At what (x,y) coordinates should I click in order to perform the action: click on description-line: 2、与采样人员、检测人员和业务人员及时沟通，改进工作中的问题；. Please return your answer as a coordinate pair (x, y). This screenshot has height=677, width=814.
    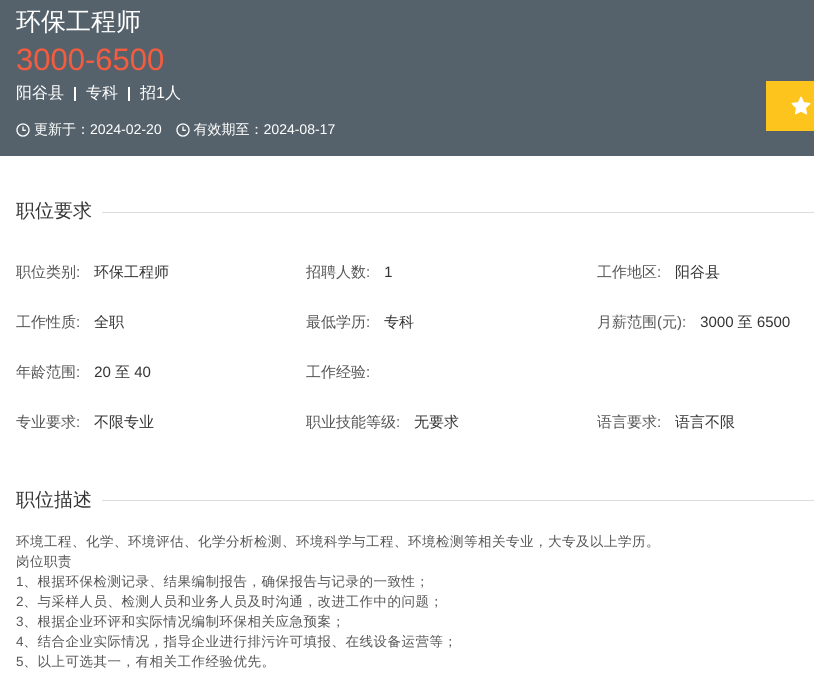
    Looking at the image, I should click on (230, 602).